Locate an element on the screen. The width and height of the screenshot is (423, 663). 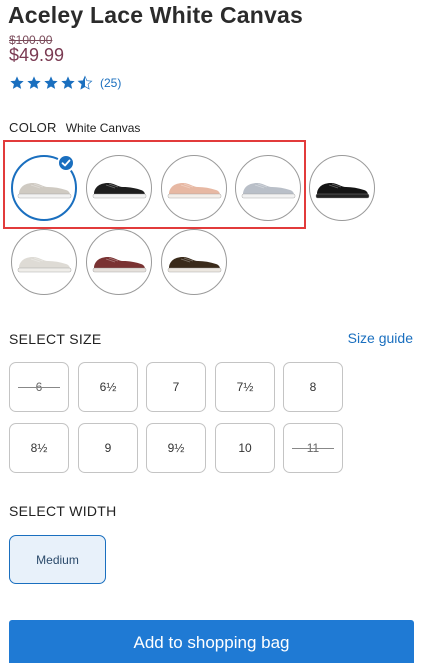
size-option: 7½ is located at coordinates (245, 387).